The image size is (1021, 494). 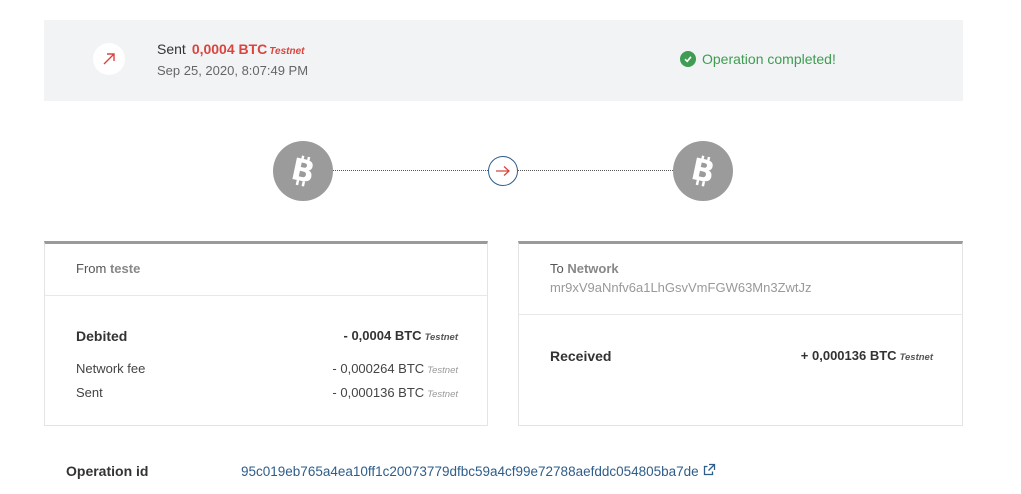 I want to click on recipient-address: mr9xV9aNnfv6a1LhGsvVmFGW63Mn3ZwtJz, so click(x=681, y=287).